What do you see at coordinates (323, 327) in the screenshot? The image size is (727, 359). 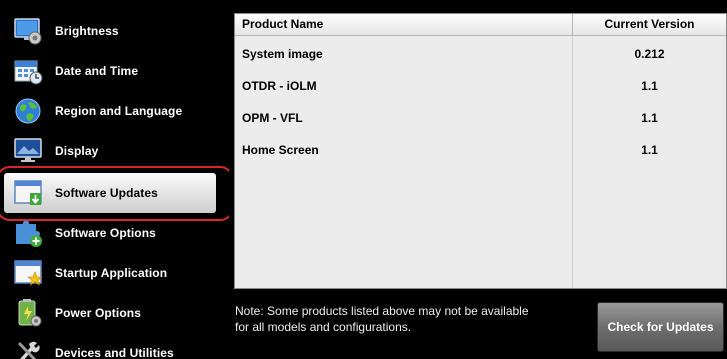 I see `note-line: for all models and configurations.` at bounding box center [323, 327].